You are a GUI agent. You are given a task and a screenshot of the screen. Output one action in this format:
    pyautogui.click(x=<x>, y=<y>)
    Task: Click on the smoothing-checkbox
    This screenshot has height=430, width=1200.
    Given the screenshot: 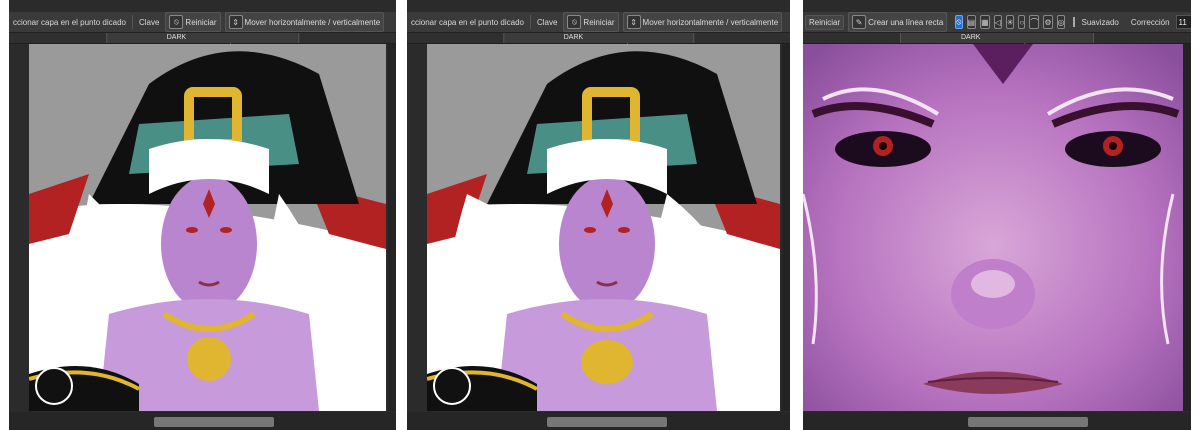 What is the action you would take?
    pyautogui.click(x=1074, y=22)
    